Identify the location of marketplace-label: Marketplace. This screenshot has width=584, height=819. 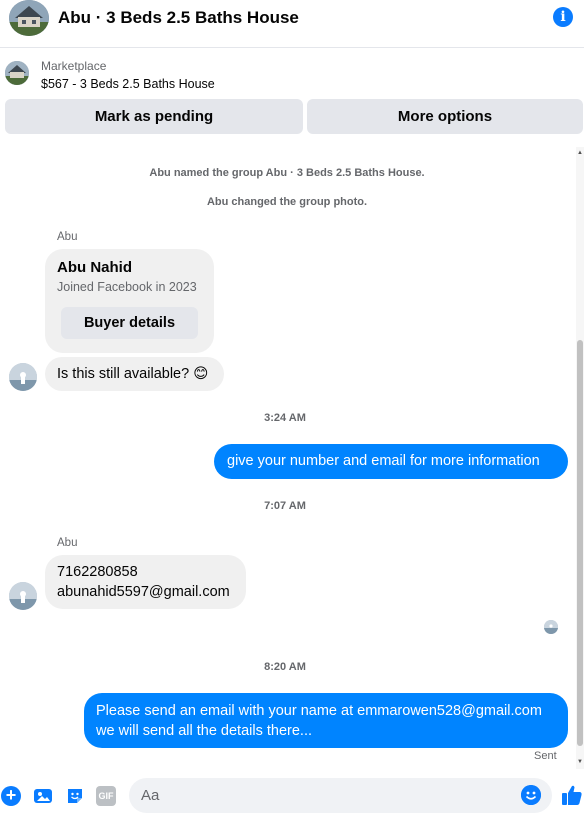
(74, 66).